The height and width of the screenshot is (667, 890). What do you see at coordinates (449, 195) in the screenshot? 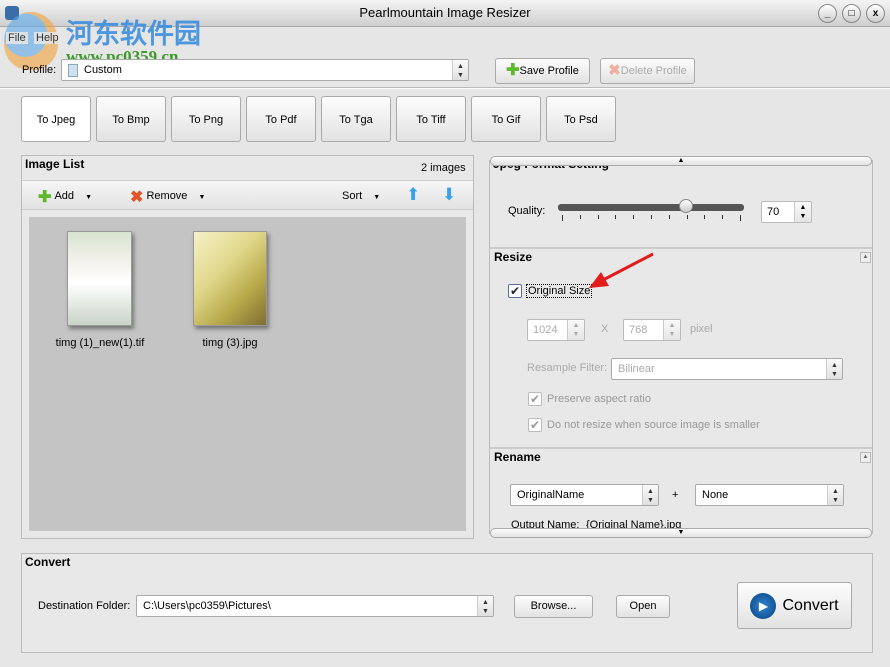
I see `move-down-icon: ⬇` at bounding box center [449, 195].